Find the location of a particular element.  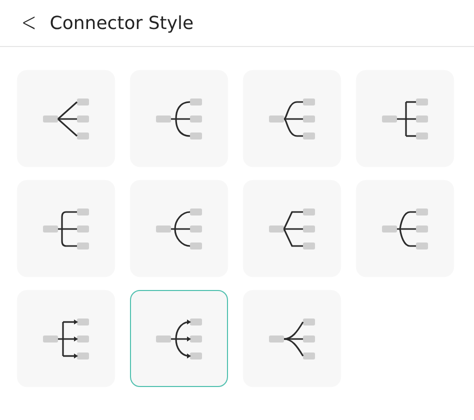

back-icon: < is located at coordinates (29, 23).